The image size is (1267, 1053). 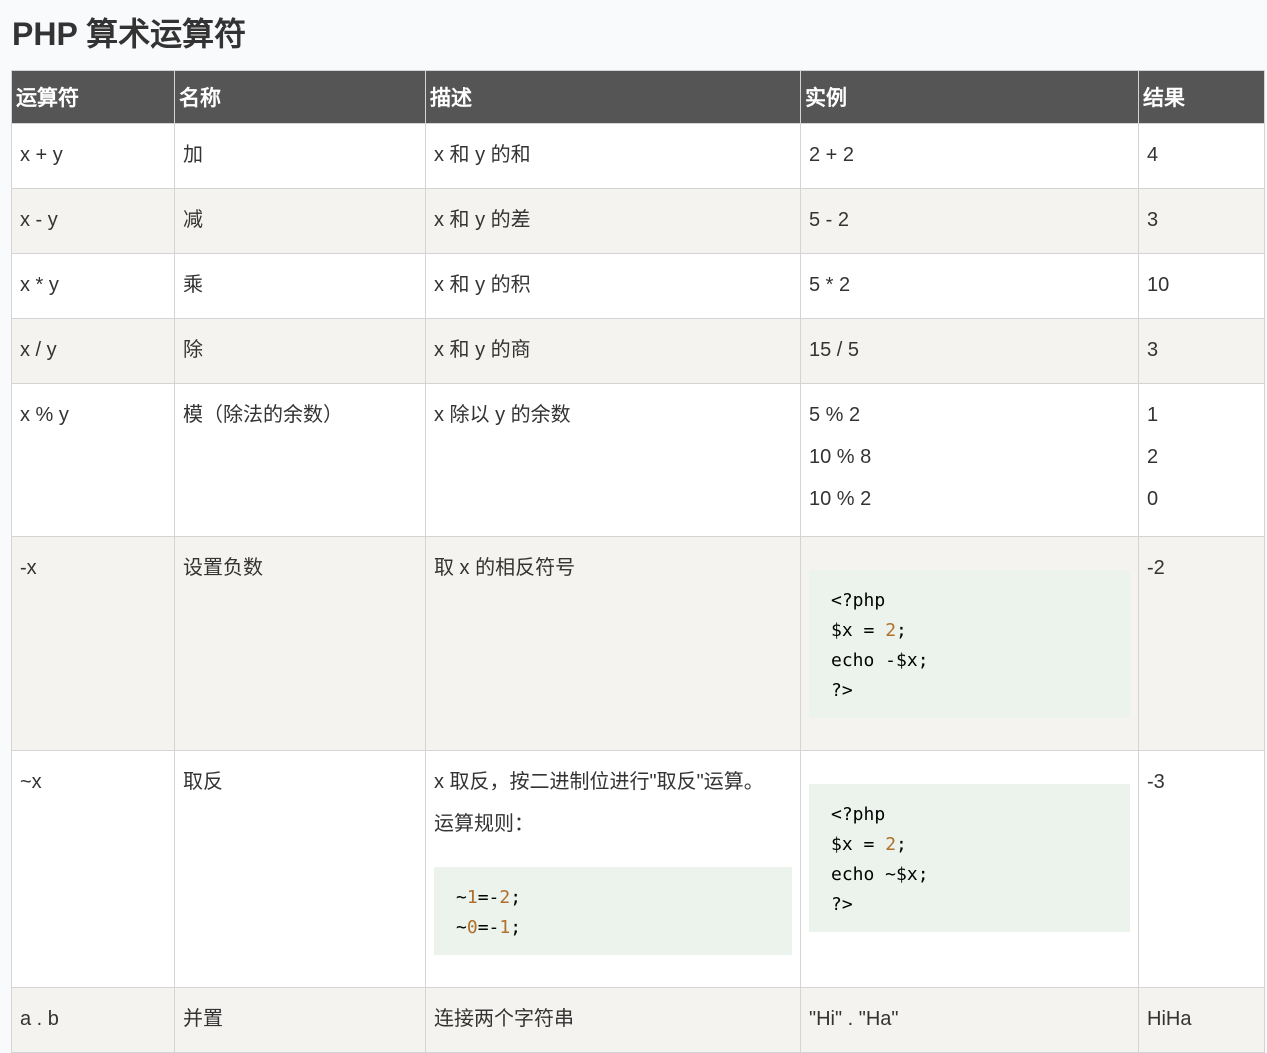 I want to click on code-block: <?php $x = 2; echo -$x; ?>, so click(x=969, y=644).